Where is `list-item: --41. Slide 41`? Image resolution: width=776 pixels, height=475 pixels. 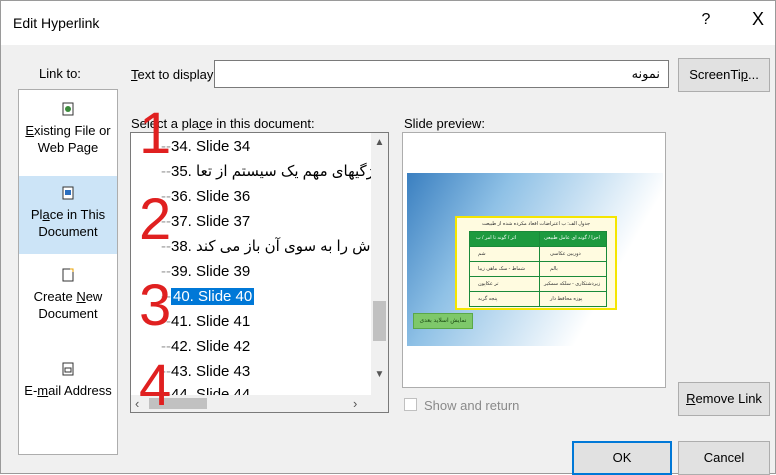
list-item: --41. Slide 41 is located at coordinates (205, 322).